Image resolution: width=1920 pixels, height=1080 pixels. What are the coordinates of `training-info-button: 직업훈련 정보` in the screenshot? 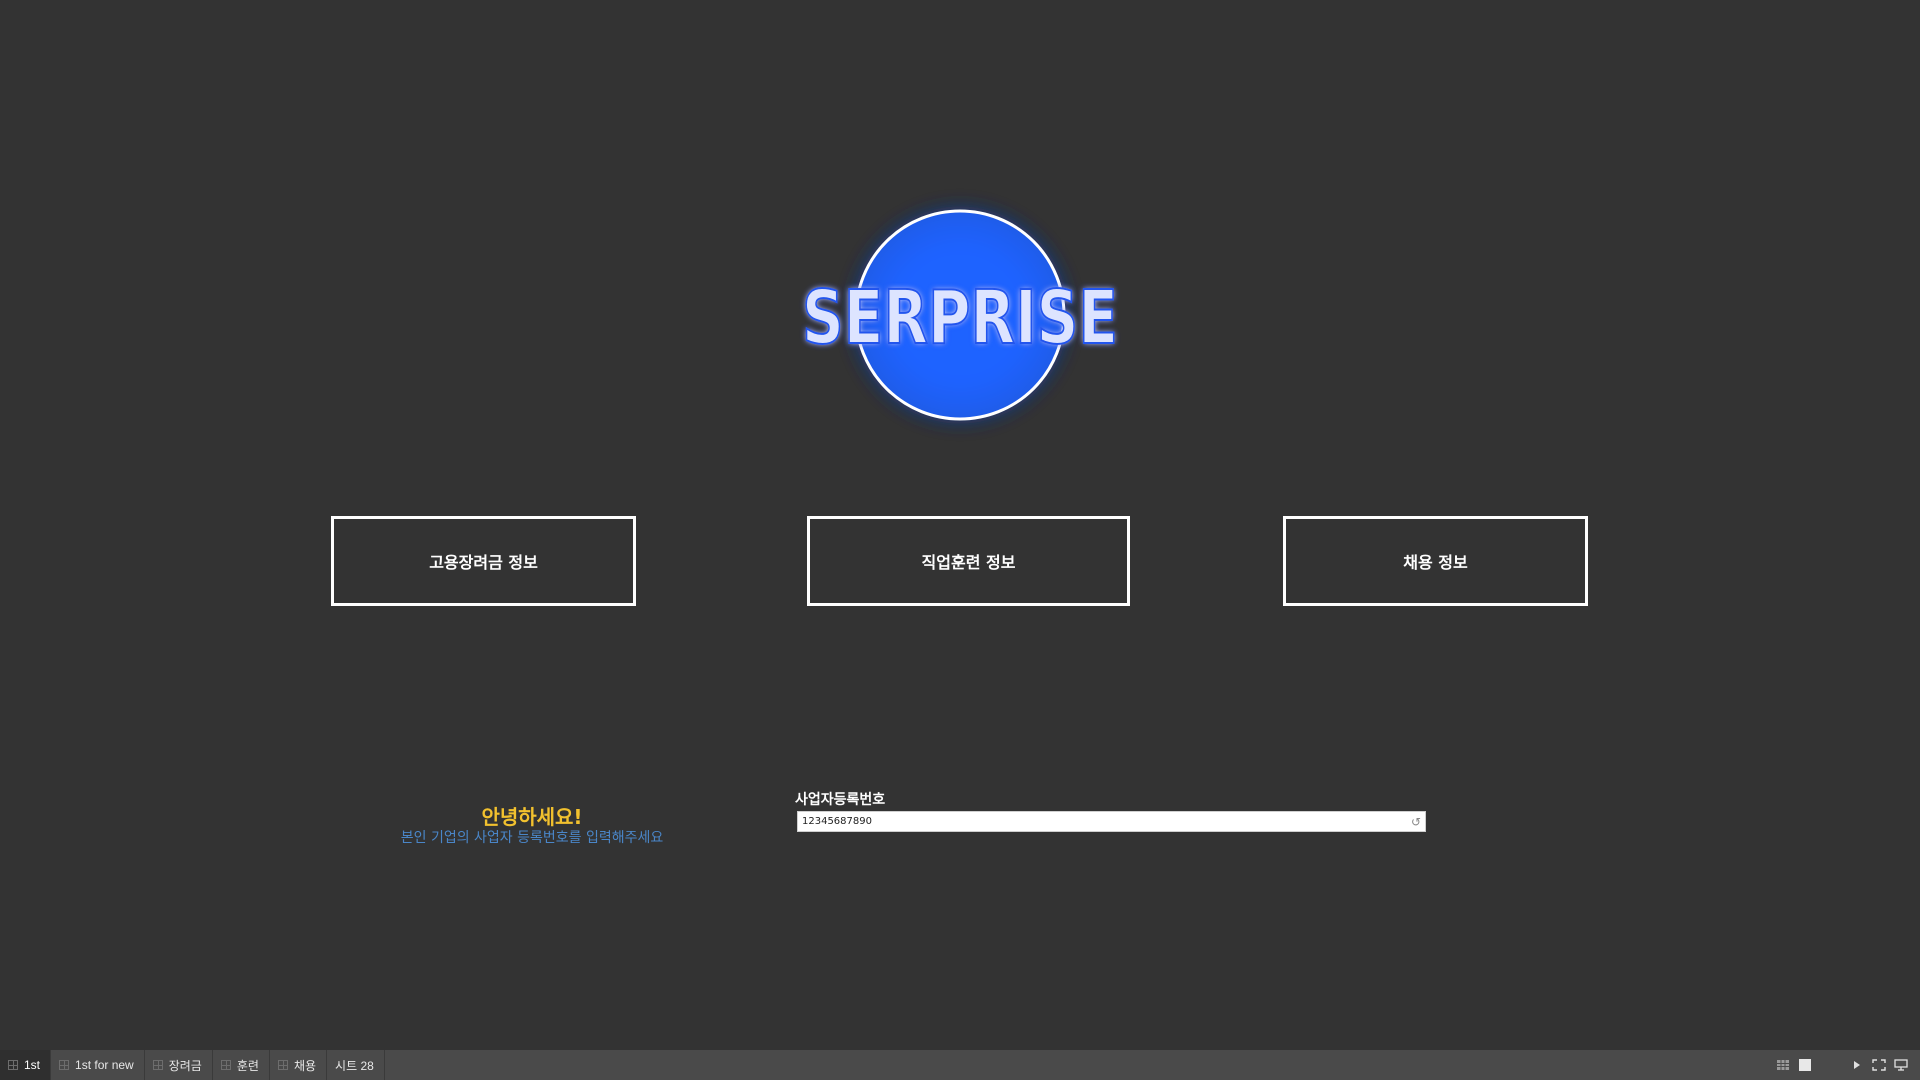 It's located at (968, 561).